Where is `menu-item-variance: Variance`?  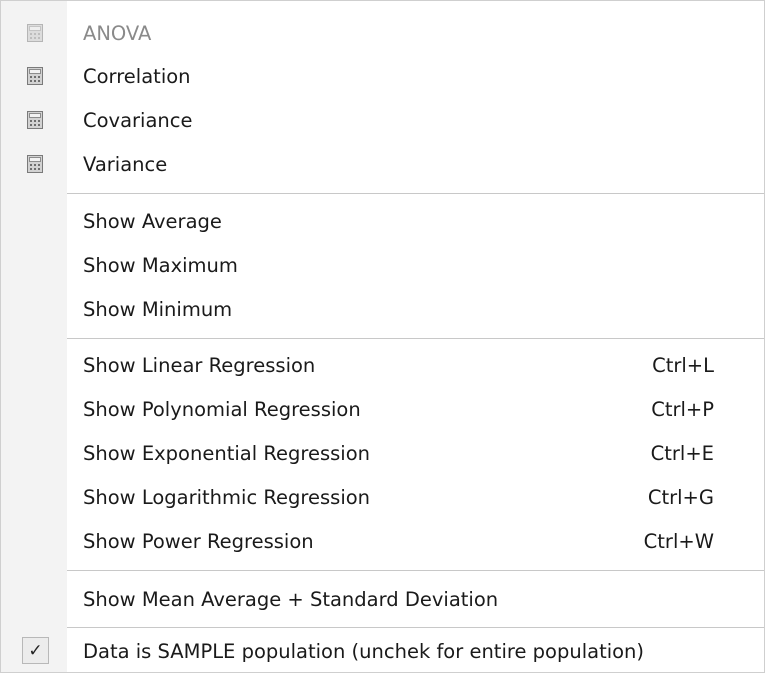 menu-item-variance: Variance is located at coordinates (382, 164).